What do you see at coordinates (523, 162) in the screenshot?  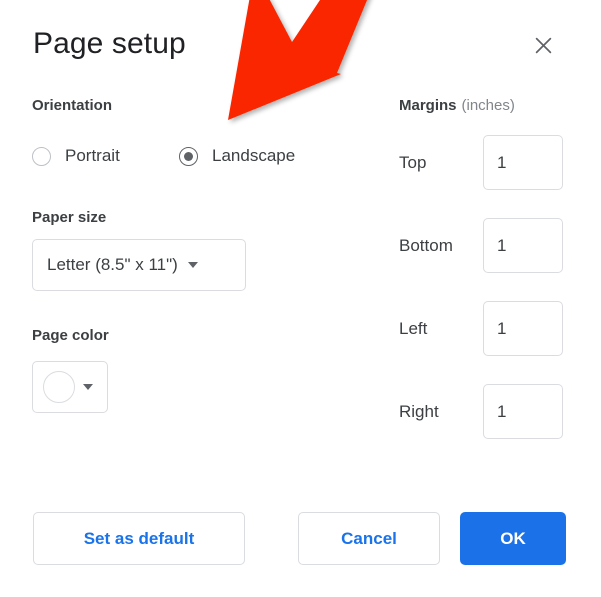 I see `margin-input-top` at bounding box center [523, 162].